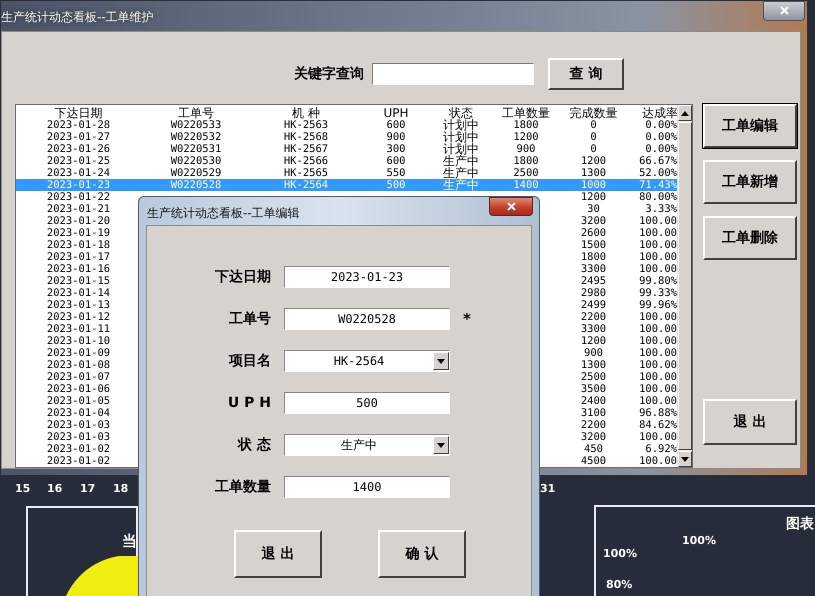 This screenshot has width=815, height=596. What do you see at coordinates (79, 329) in the screenshot?
I see `table-cell-text: 2023-01-11` at bounding box center [79, 329].